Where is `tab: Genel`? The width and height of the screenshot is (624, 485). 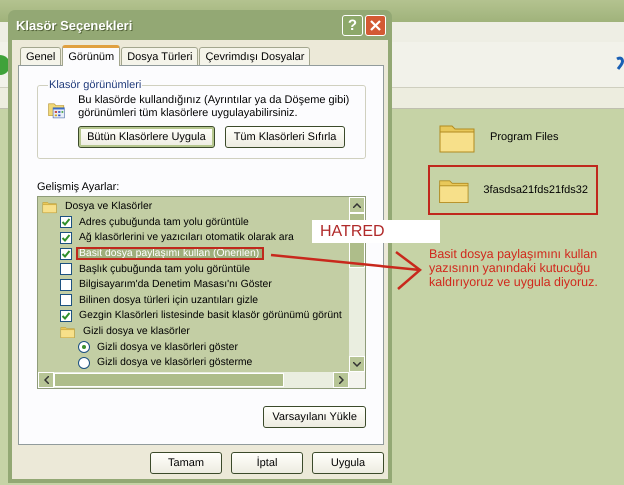
tab: Genel is located at coordinates (41, 56).